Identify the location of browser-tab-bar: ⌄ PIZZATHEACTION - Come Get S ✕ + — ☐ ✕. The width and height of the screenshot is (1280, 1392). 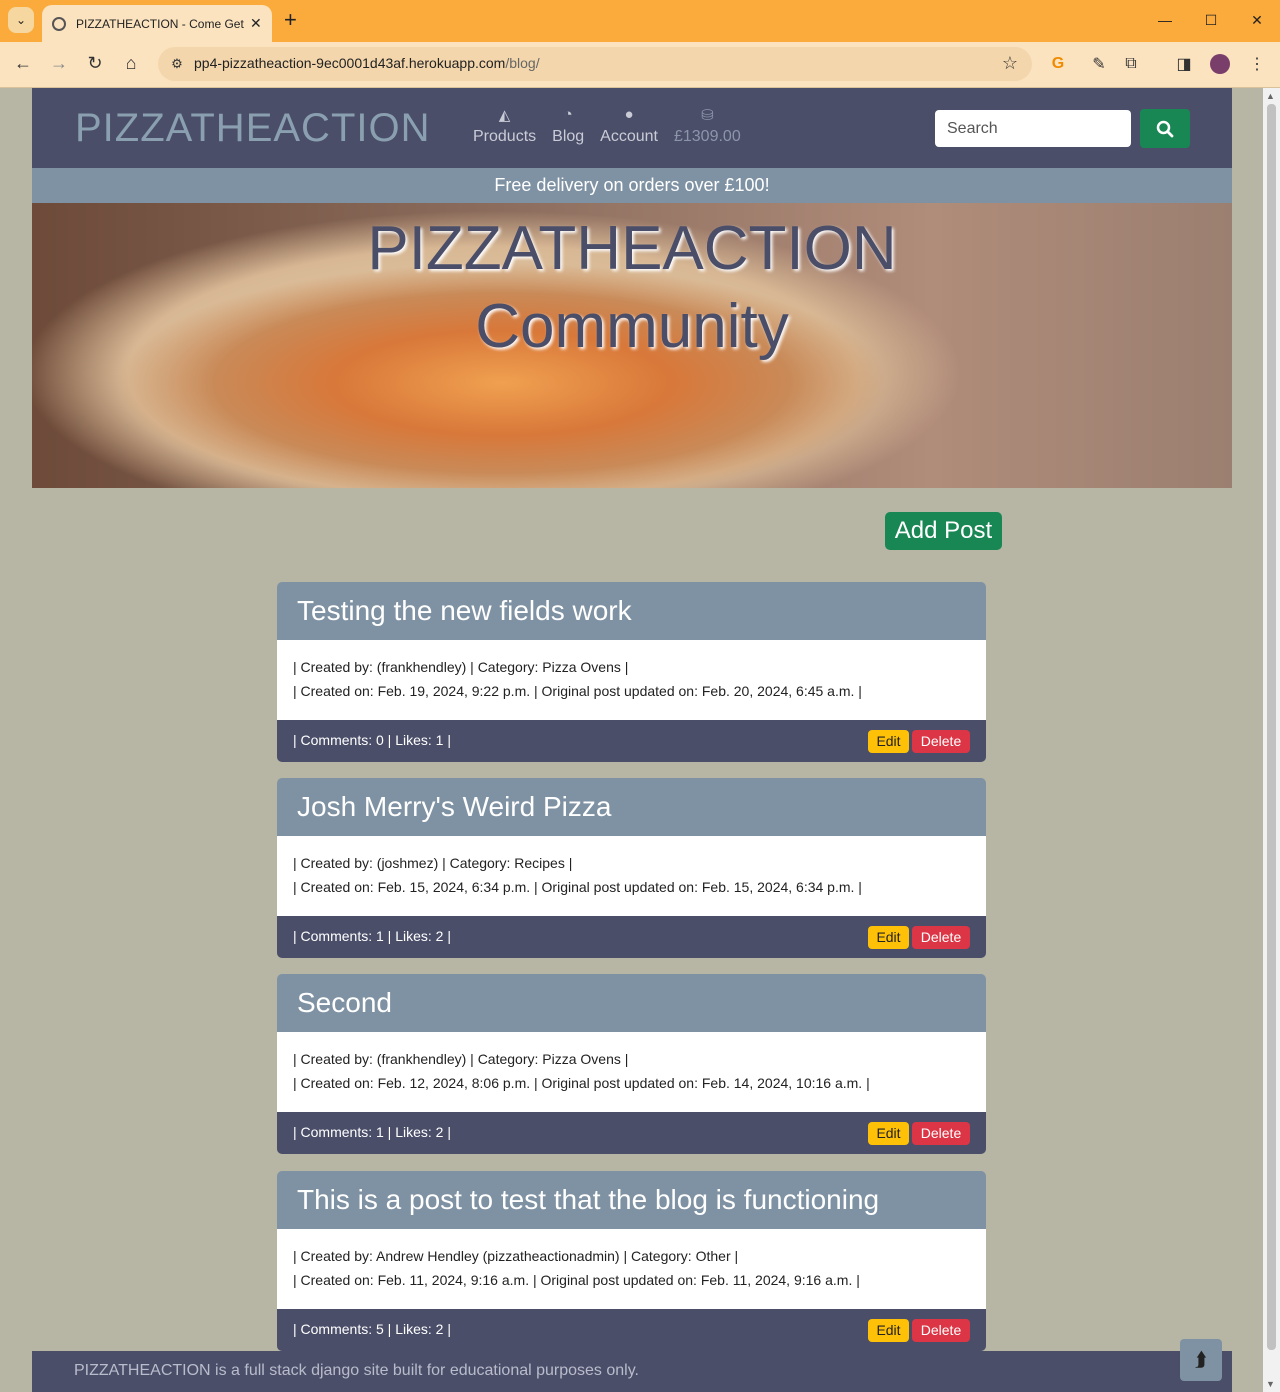
(640, 21).